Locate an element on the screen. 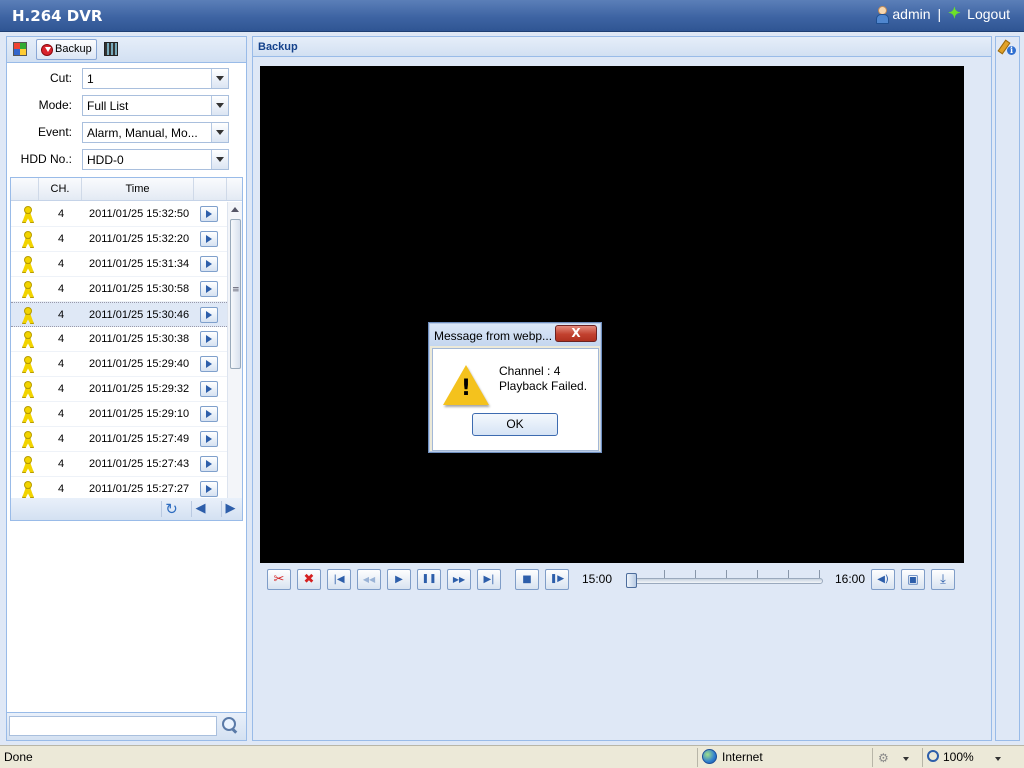 This screenshot has height=768, width=1024. table-row: 4 2011/01/25 15:27:49 is located at coordinates (119, 439).